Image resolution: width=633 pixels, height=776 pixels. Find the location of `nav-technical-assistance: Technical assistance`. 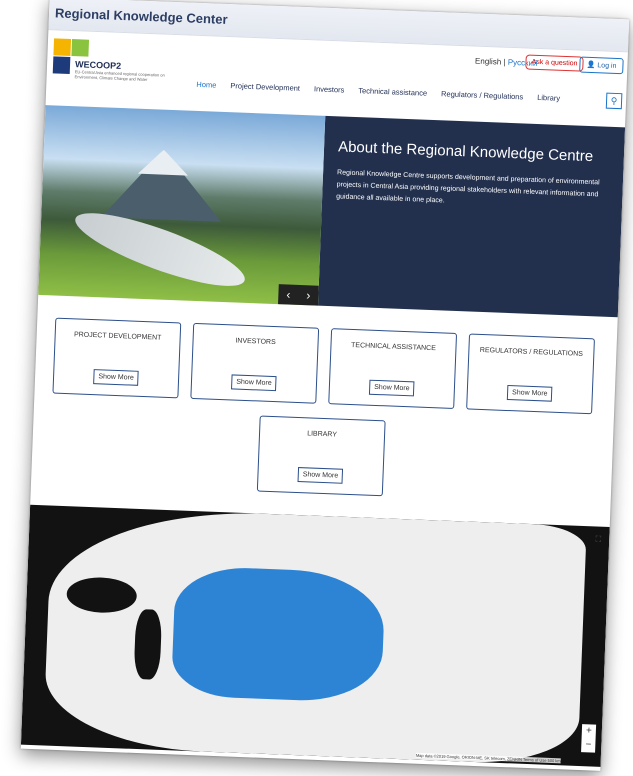

nav-technical-assistance: Technical assistance is located at coordinates (392, 92).